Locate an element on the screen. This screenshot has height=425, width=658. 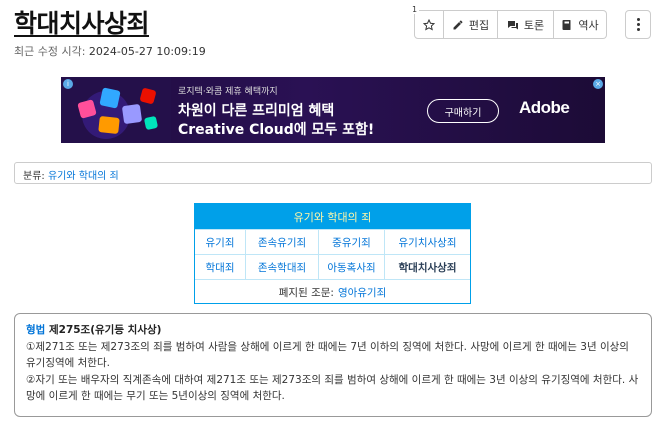
edit-label: 편집 is located at coordinates (479, 25).